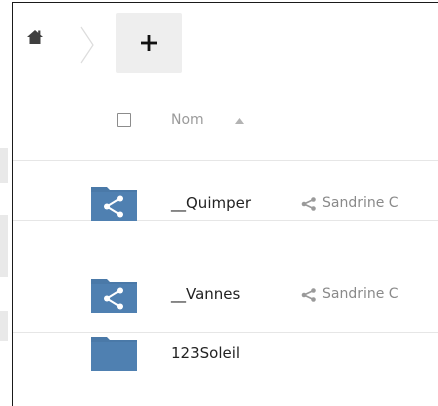  What do you see at coordinates (239, 121) in the screenshot?
I see `sort-ascending-icon` at bounding box center [239, 121].